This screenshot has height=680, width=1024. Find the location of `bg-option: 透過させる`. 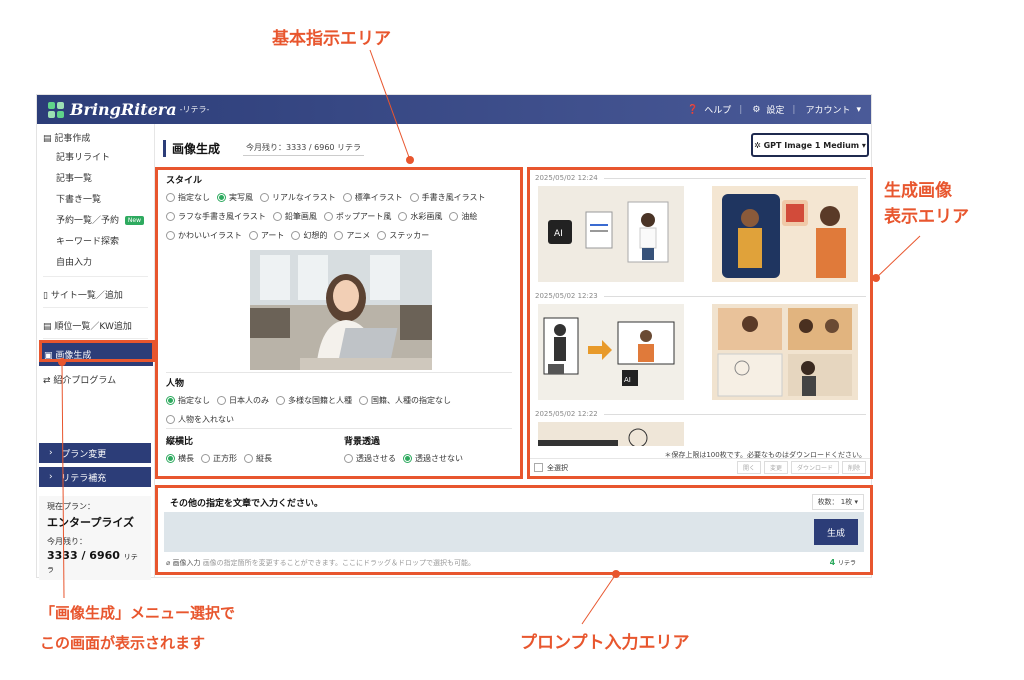

bg-option: 透過させる is located at coordinates (370, 458).